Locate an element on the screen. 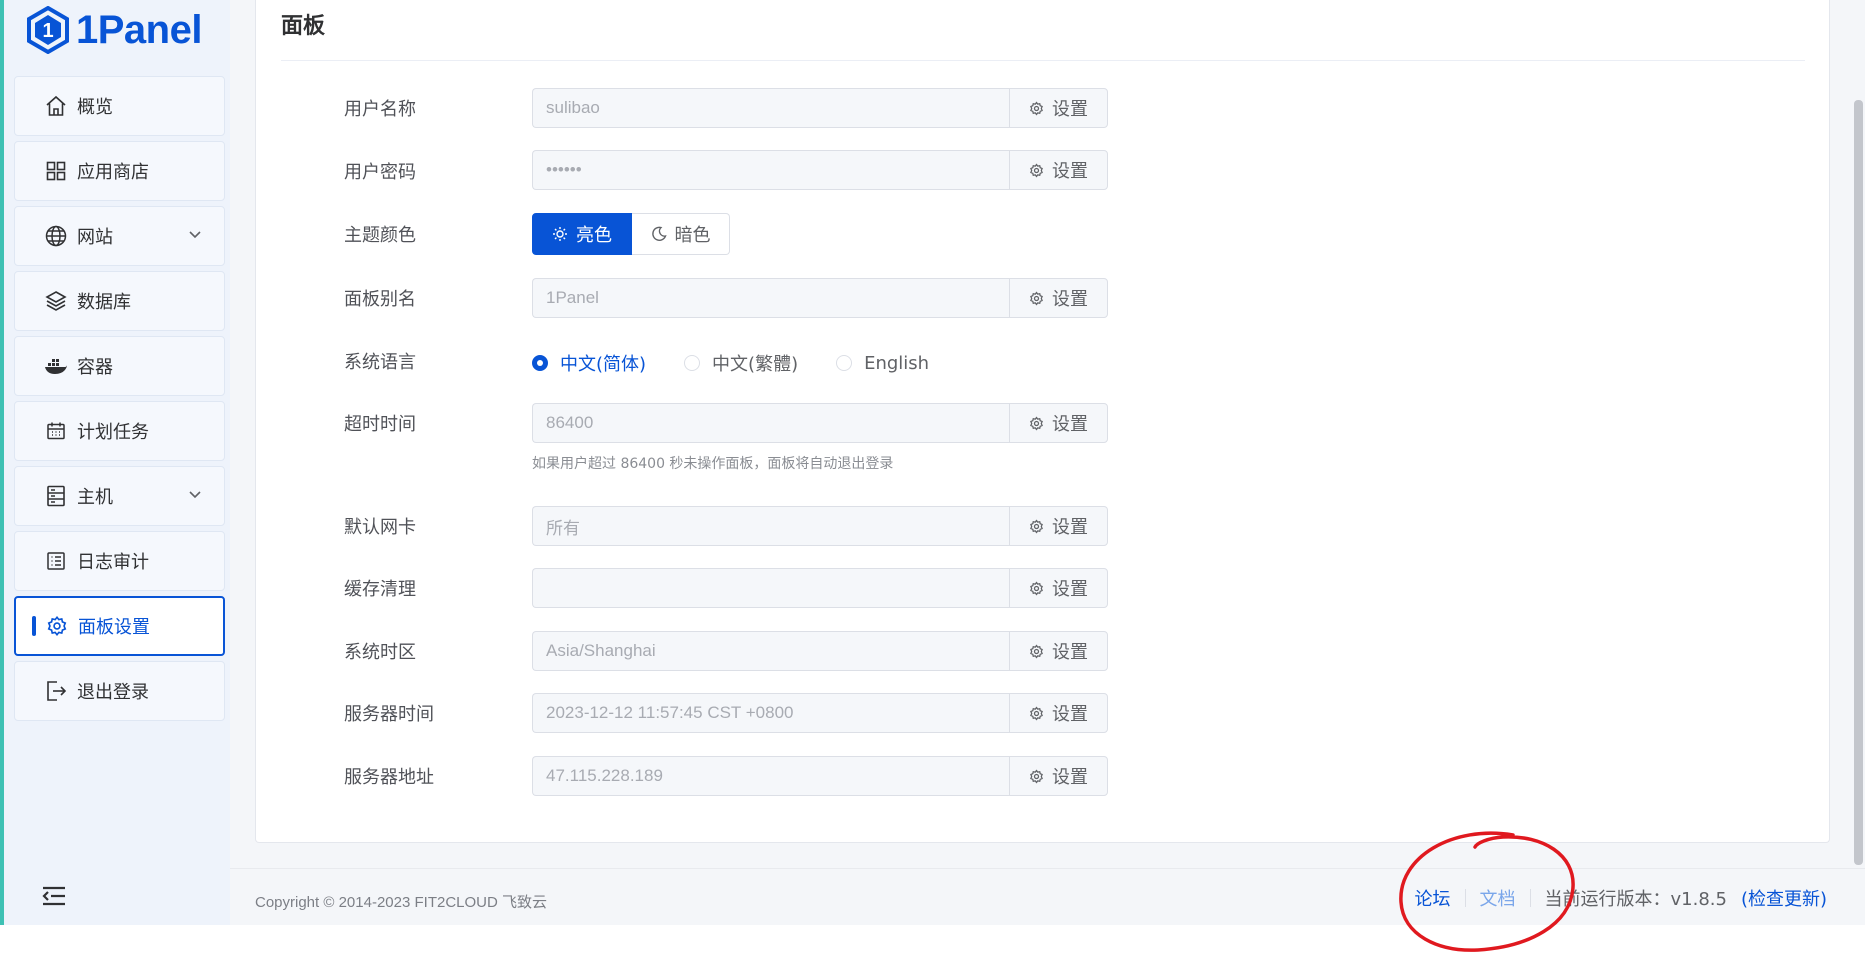  server-address-label: 服务器地址 is located at coordinates (389, 777).